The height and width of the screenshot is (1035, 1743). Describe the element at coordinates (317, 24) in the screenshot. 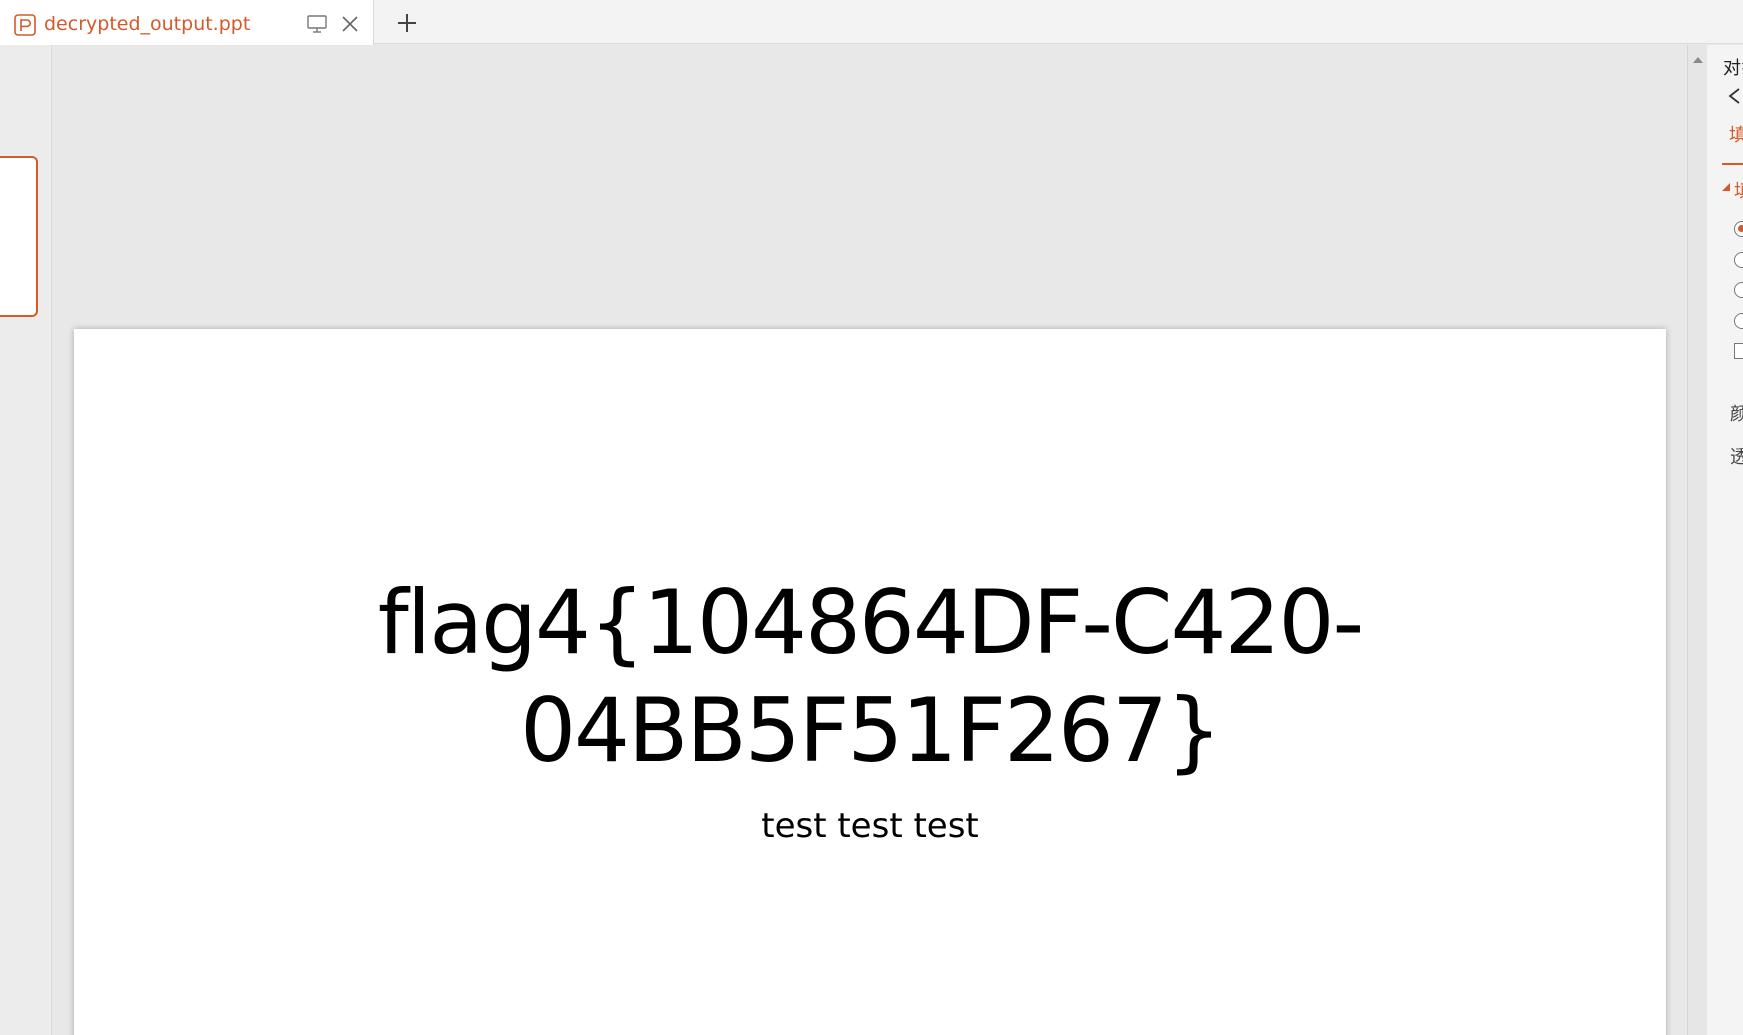

I see `monitor-icon` at that location.